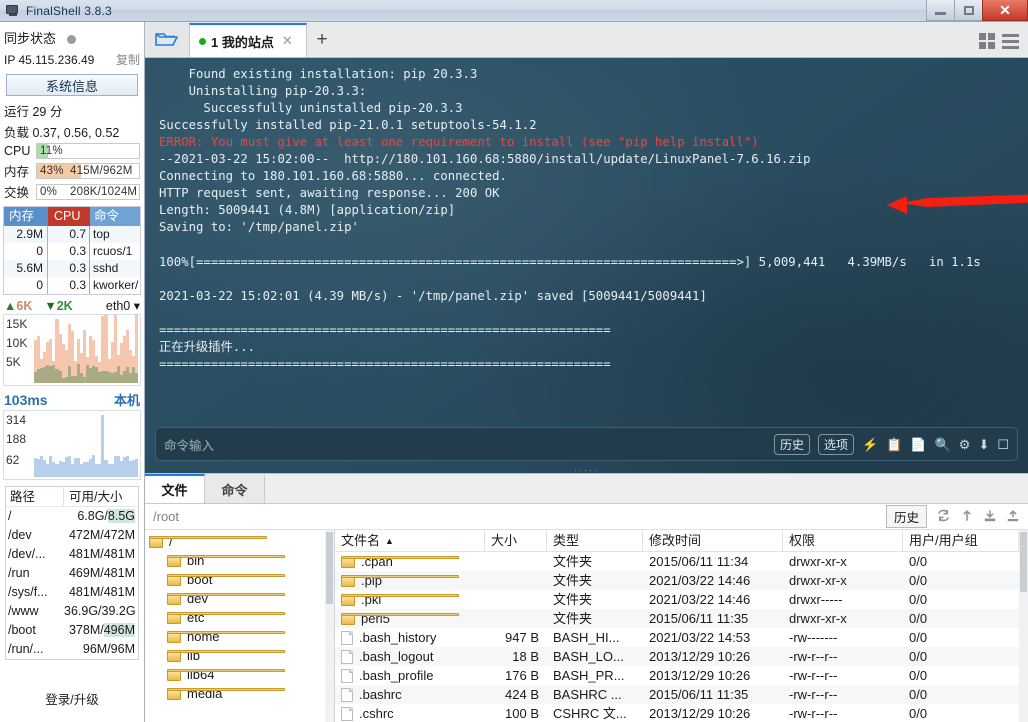 This screenshot has width=1028, height=722. I want to click on login-upgrade-link: 登录/升级, so click(72, 700).